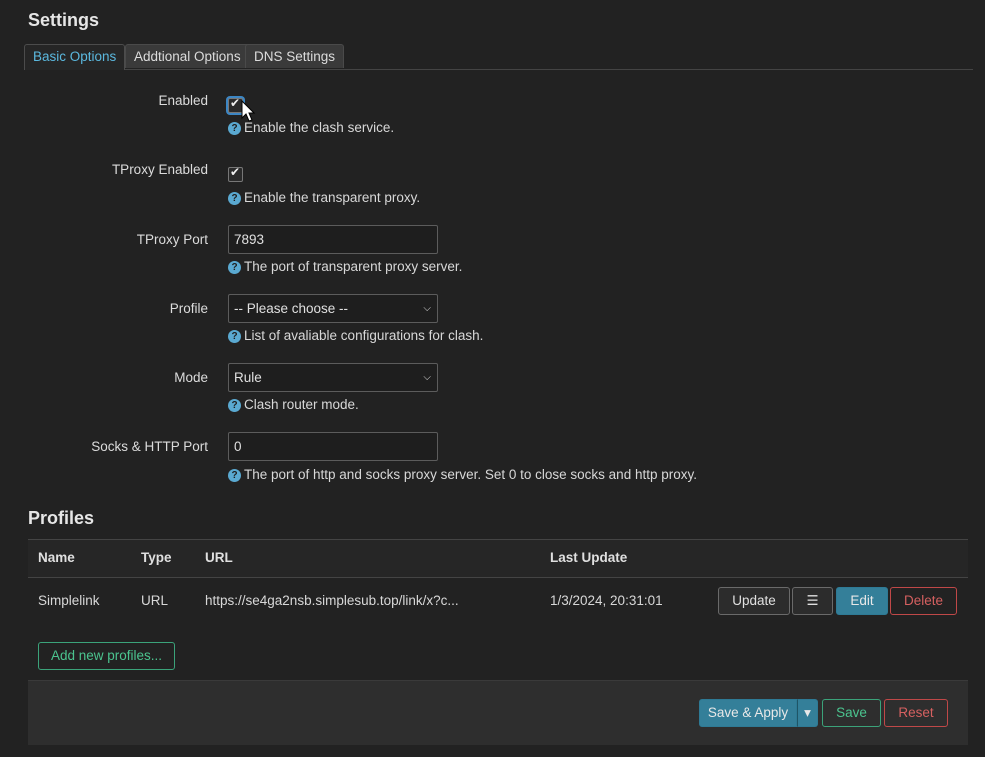 The height and width of the screenshot is (757, 985). I want to click on table-header: Name Type URL Last Update, so click(498, 558).